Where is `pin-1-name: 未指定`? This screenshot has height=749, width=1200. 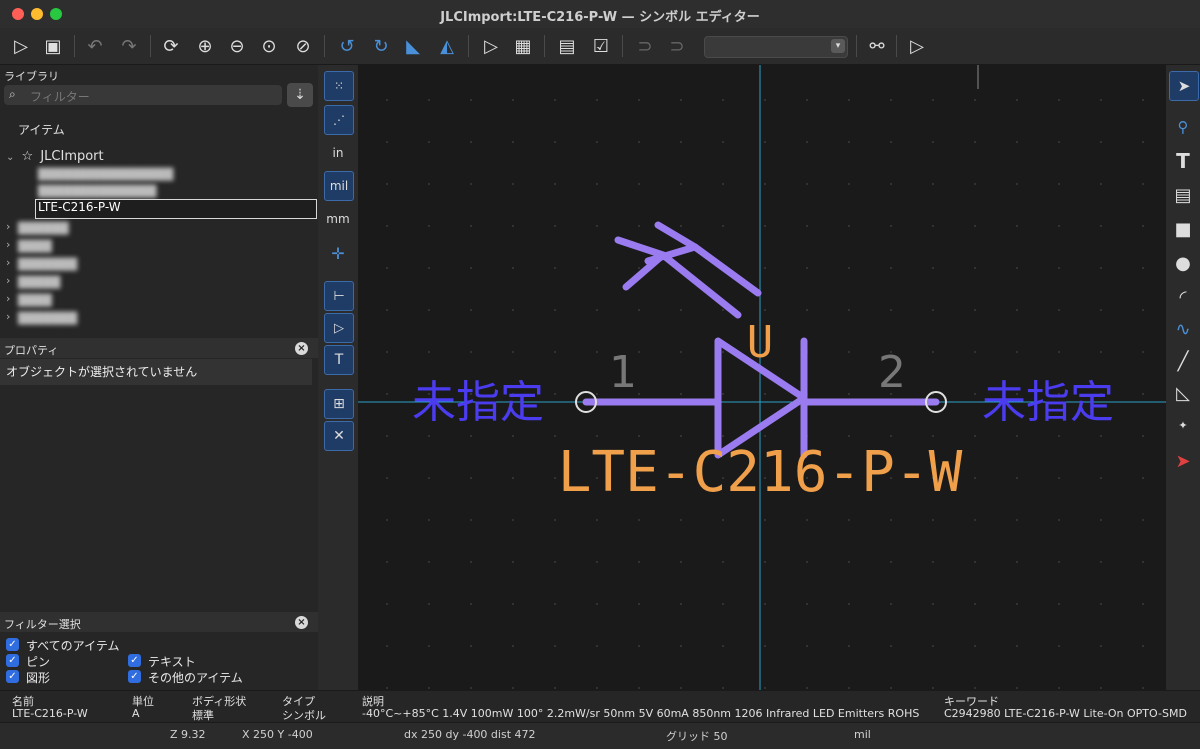
pin-1-name: 未指定 is located at coordinates (478, 402).